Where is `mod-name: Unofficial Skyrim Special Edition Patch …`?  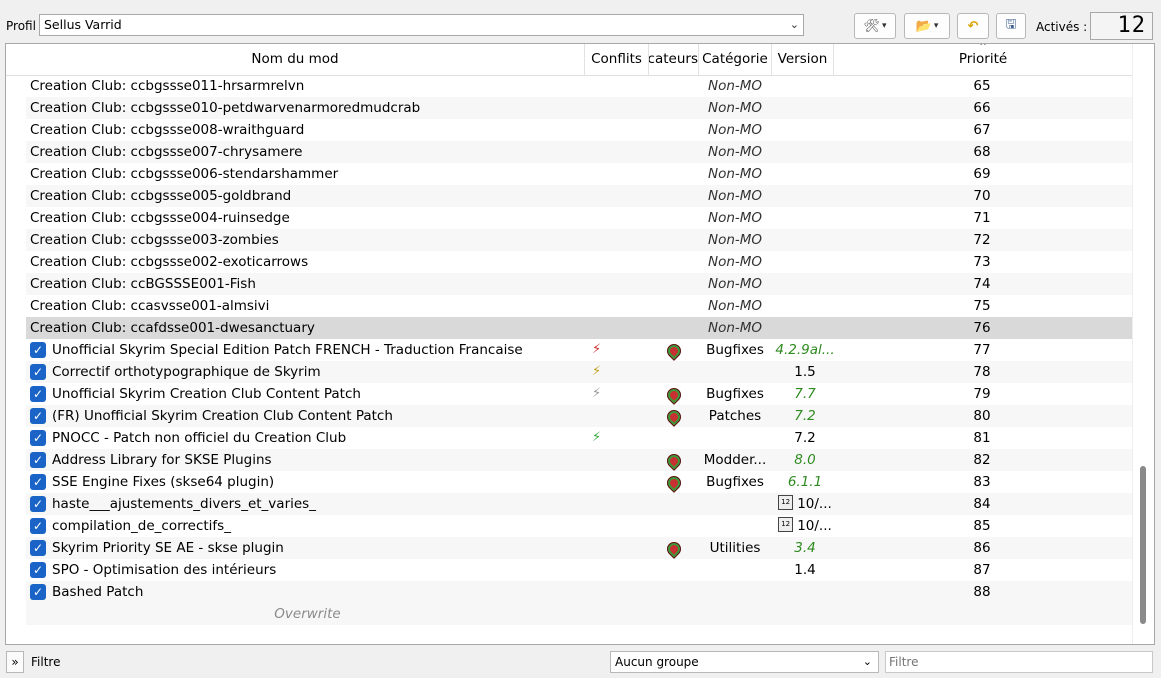 mod-name: Unofficial Skyrim Special Edition Patch … is located at coordinates (287, 350).